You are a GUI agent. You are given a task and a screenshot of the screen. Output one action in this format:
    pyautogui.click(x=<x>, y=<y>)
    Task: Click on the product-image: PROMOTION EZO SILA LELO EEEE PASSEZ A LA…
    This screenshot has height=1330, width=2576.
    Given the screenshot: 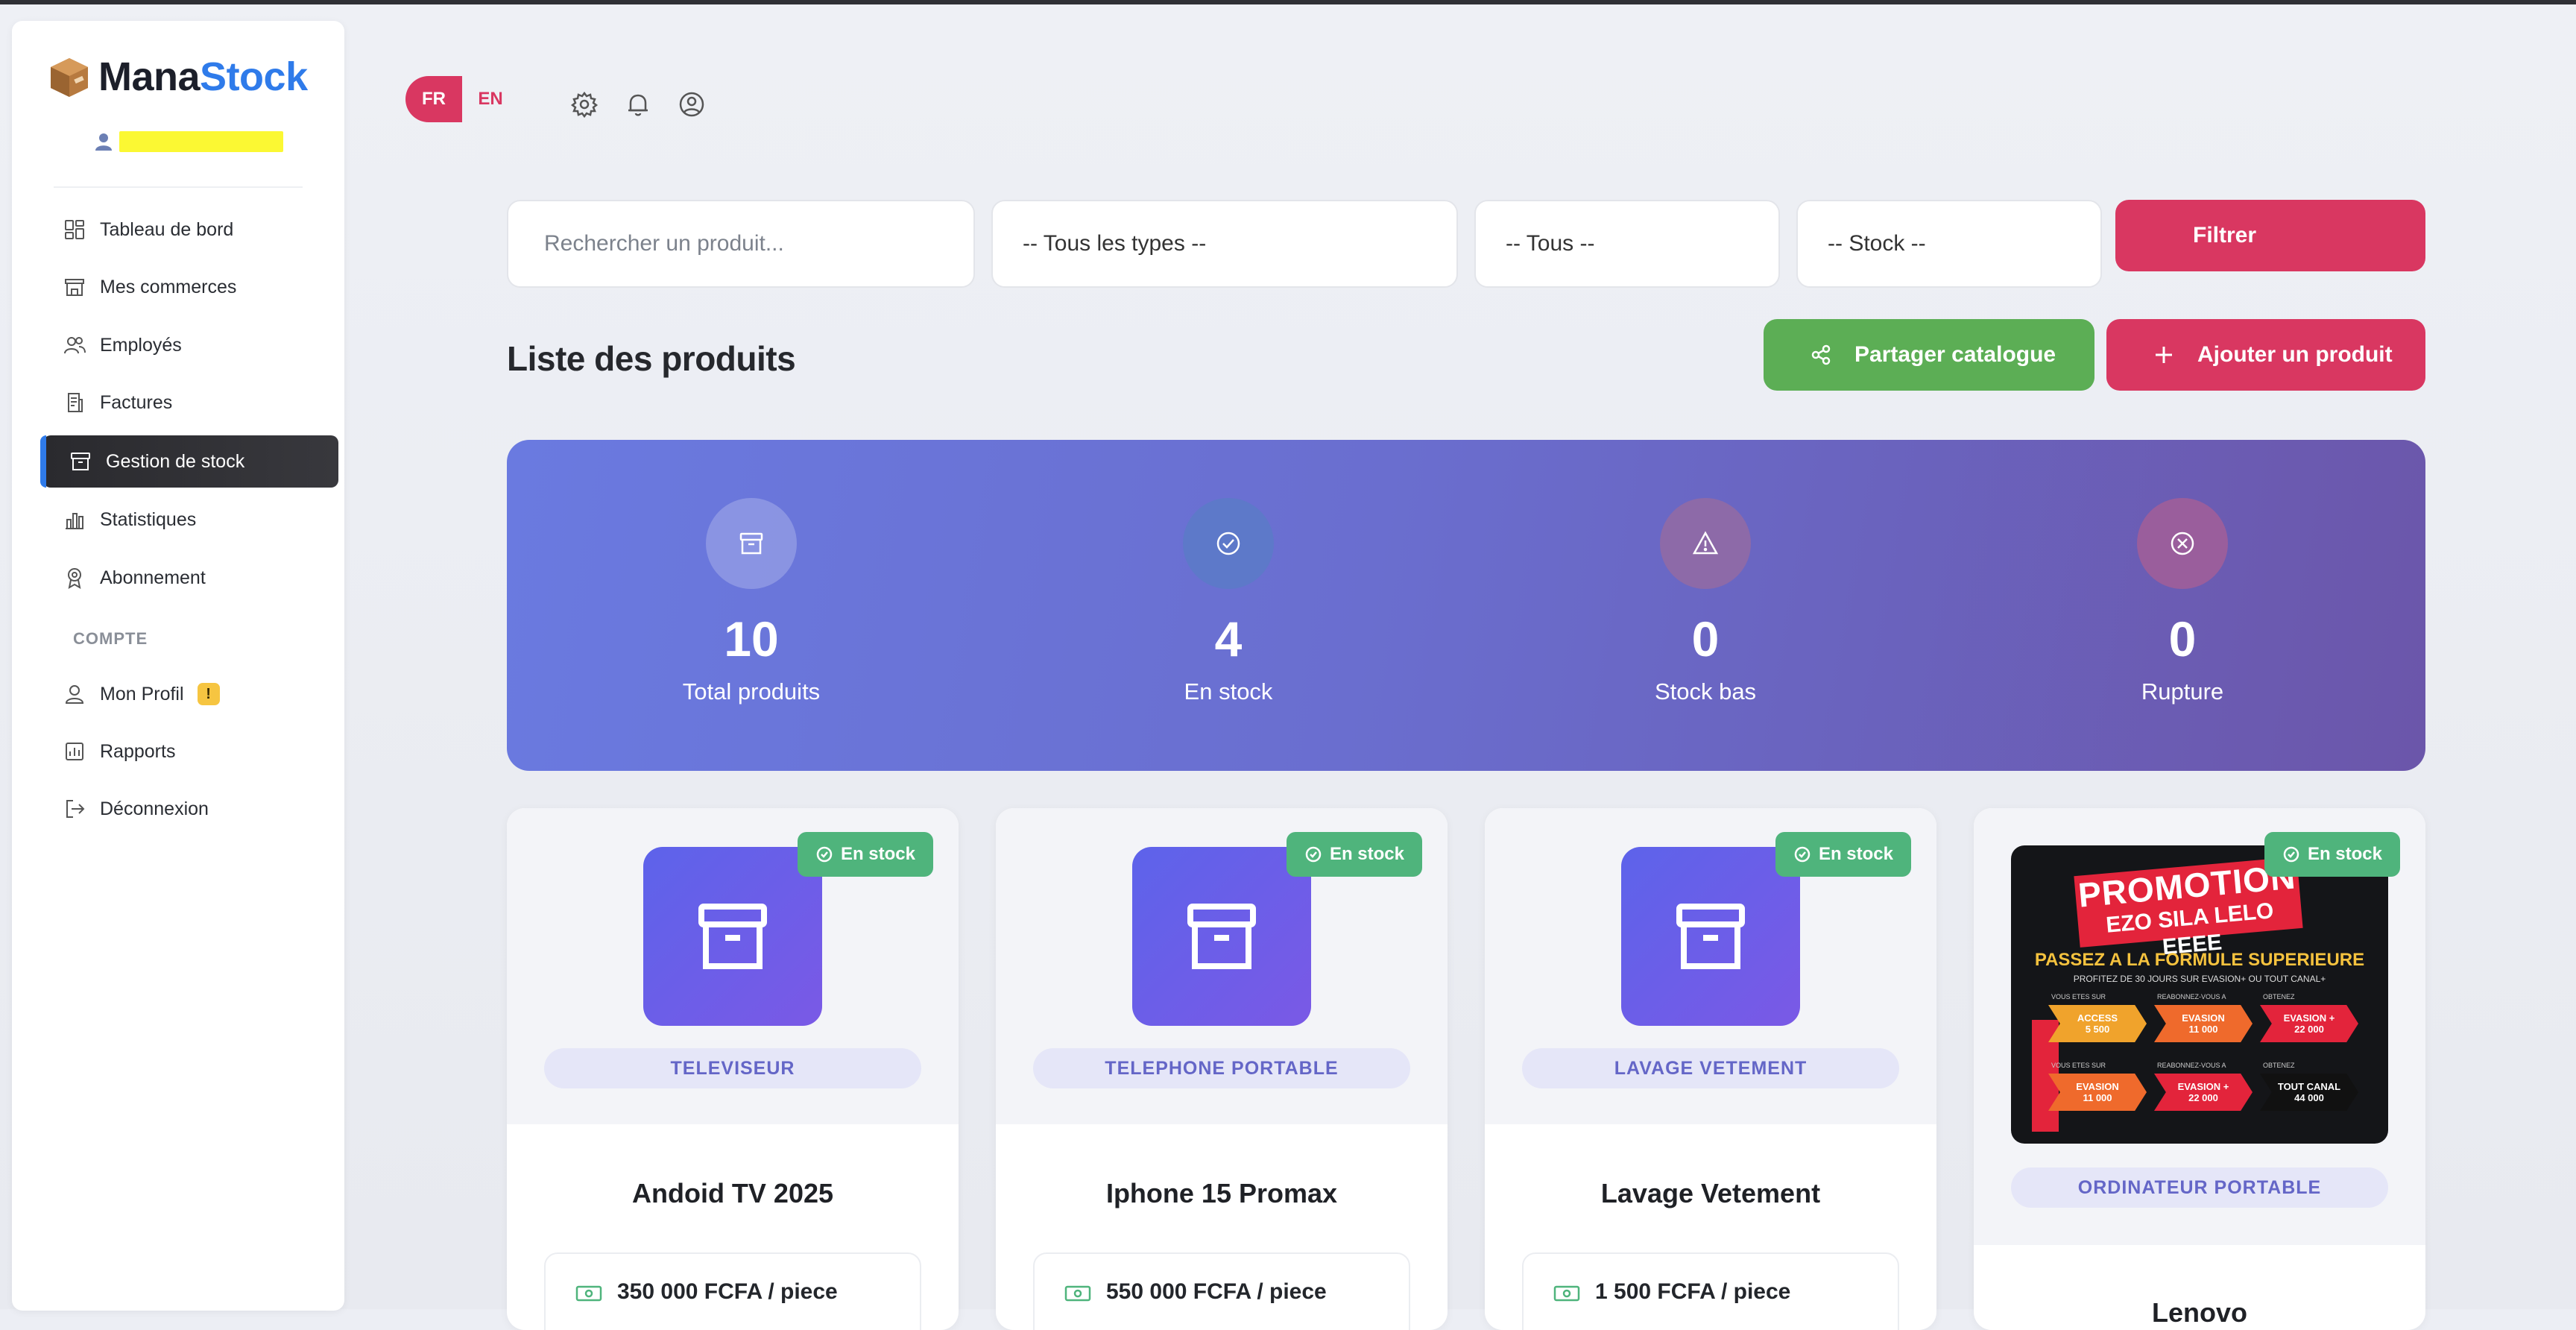 What is the action you would take?
    pyautogui.click(x=2199, y=995)
    